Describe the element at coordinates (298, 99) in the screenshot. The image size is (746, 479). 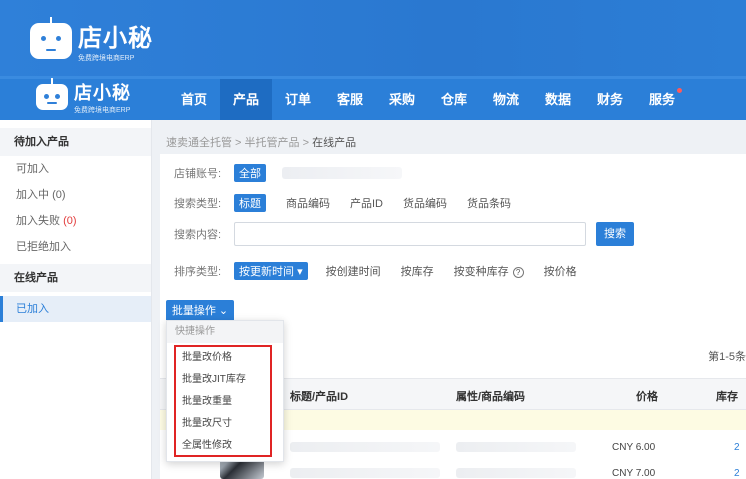
I see `nav-item-orders: 订单` at that location.